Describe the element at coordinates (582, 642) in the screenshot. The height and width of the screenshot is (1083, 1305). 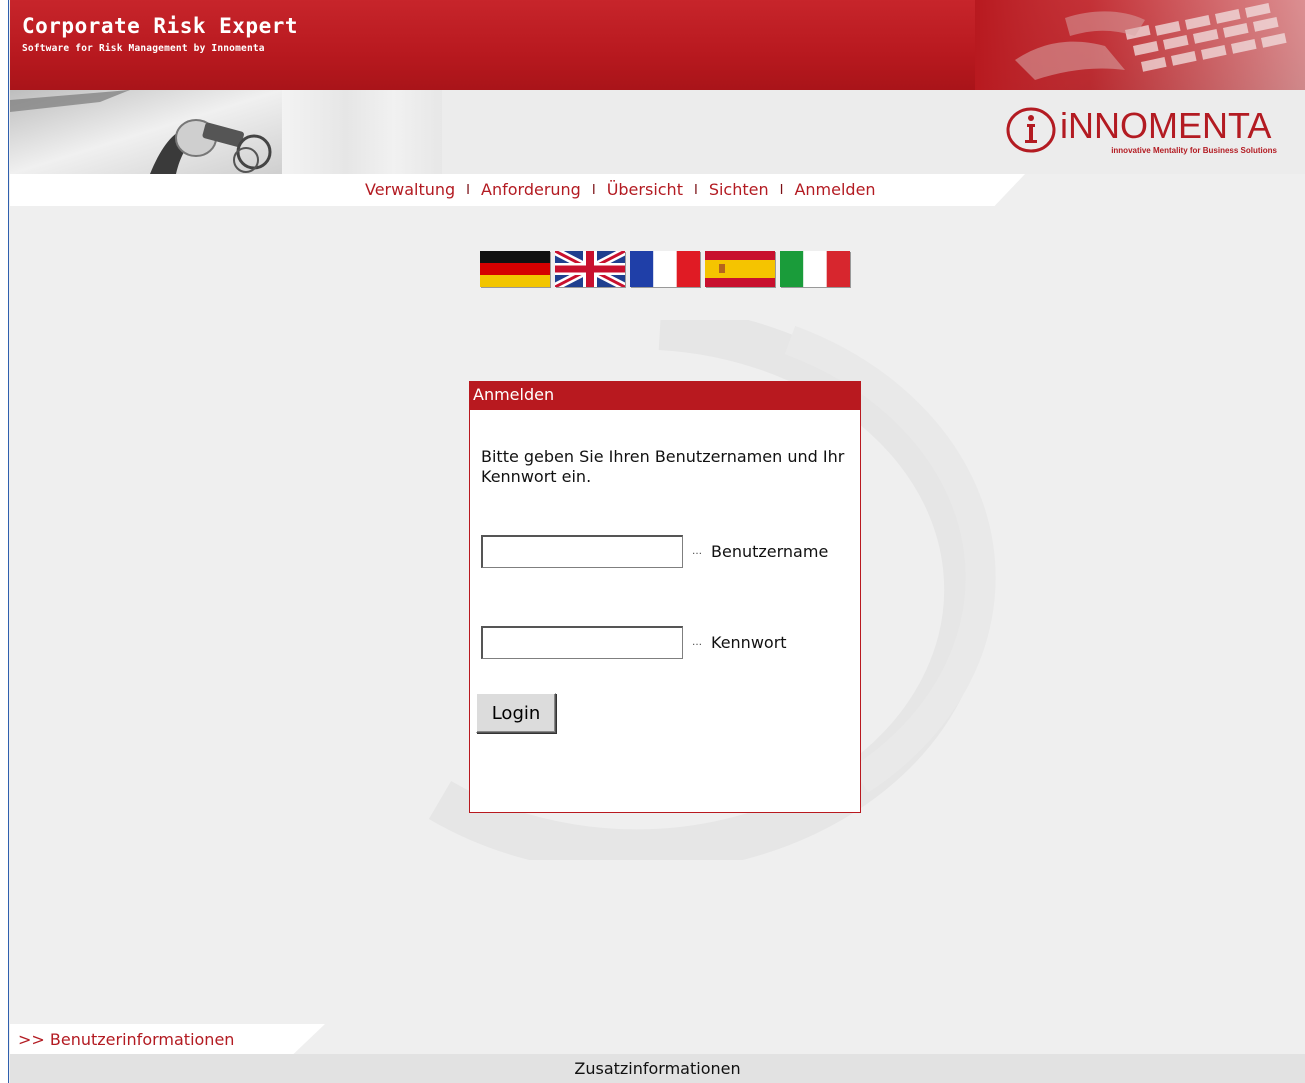
I see `password-input` at that location.